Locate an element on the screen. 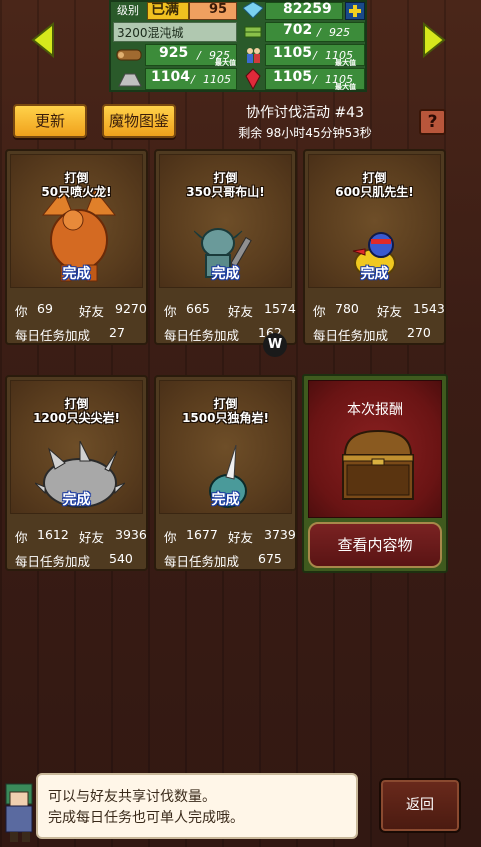  you-count: 780 is located at coordinates (347, 308).